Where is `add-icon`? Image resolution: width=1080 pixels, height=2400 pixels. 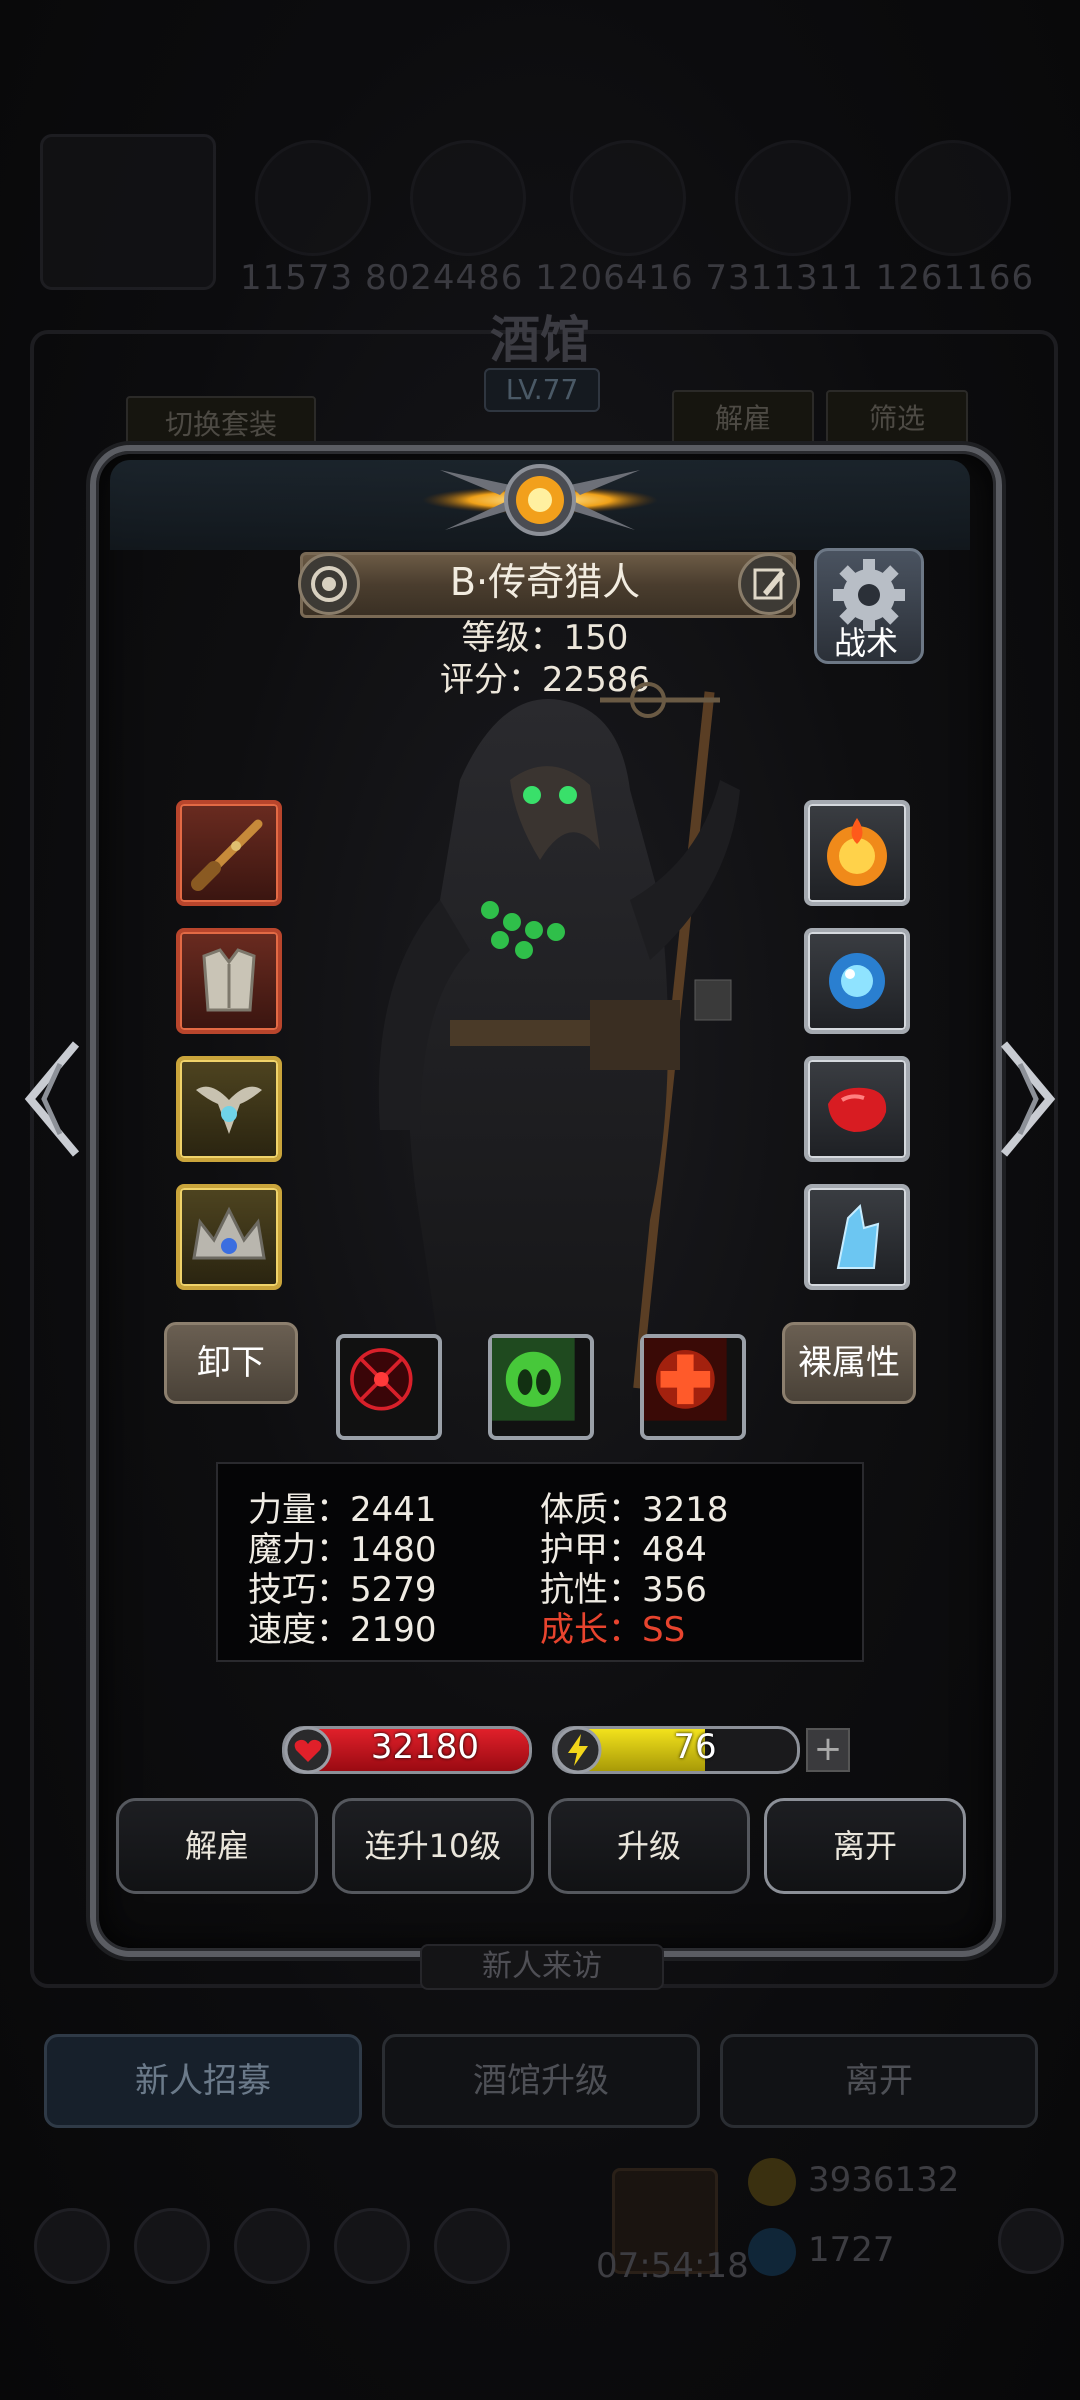
add-icon is located at coordinates (1031, 2241).